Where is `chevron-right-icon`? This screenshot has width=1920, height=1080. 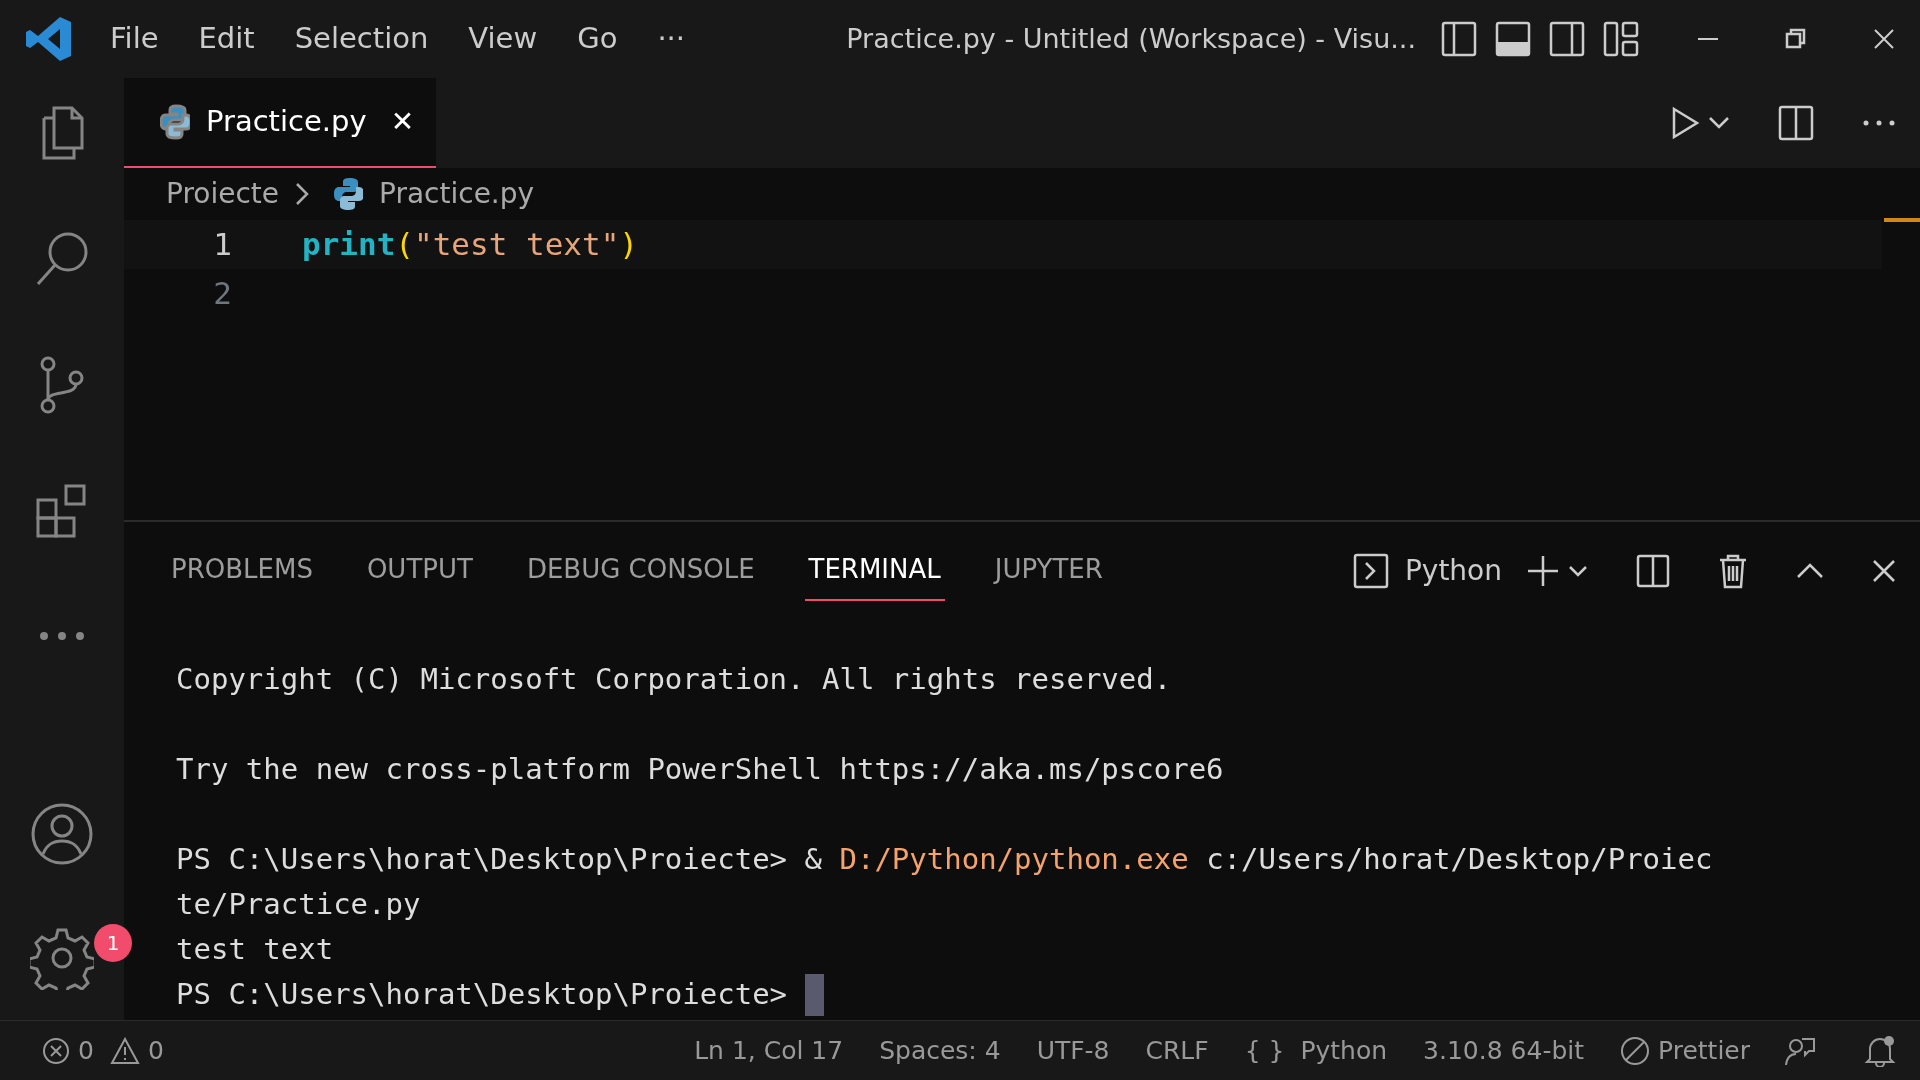
chevron-right-icon is located at coordinates (302, 194).